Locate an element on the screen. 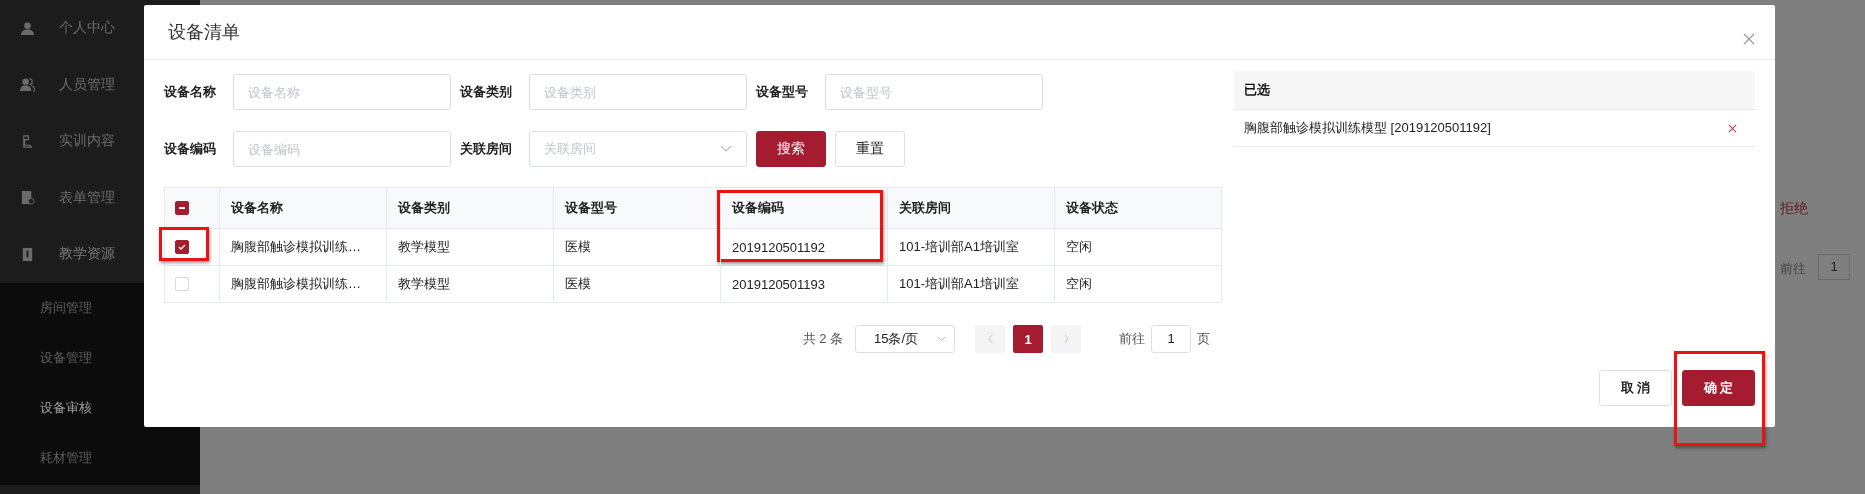 This screenshot has height=494, width=1865. selected-header: 已选 is located at coordinates (1494, 90).